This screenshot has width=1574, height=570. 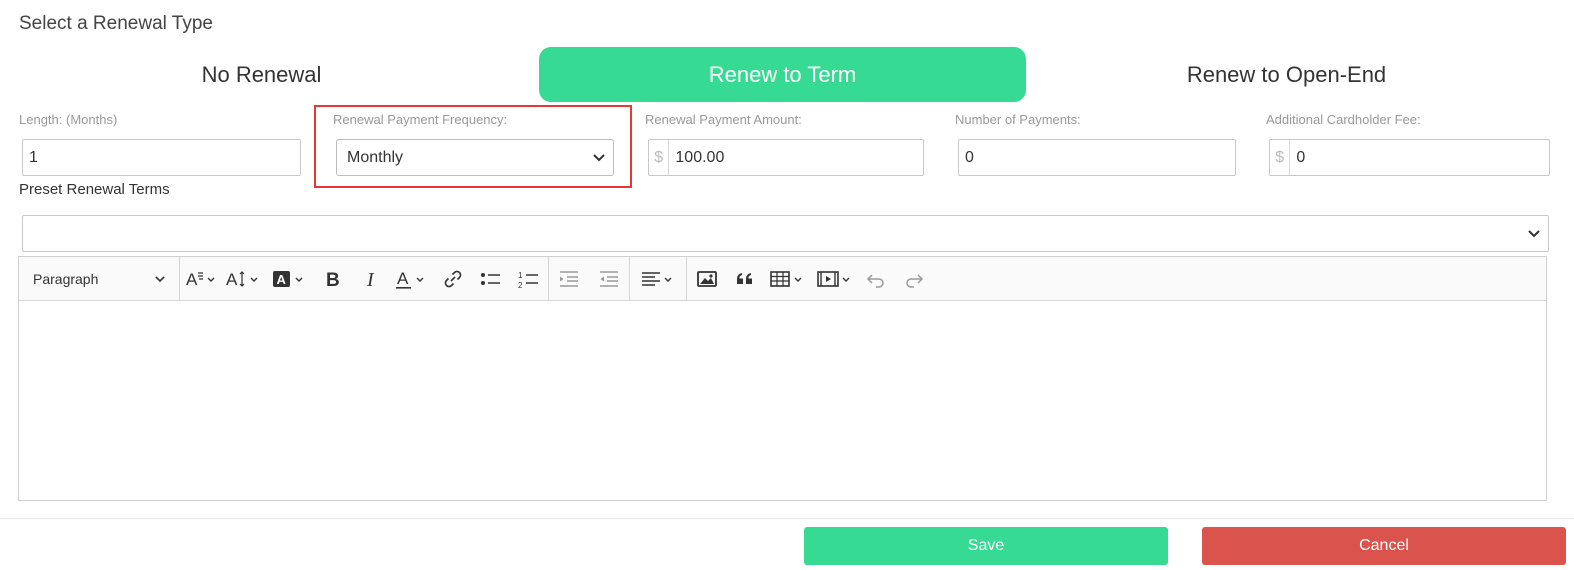 I want to click on svg-text: 1, so click(x=520, y=275).